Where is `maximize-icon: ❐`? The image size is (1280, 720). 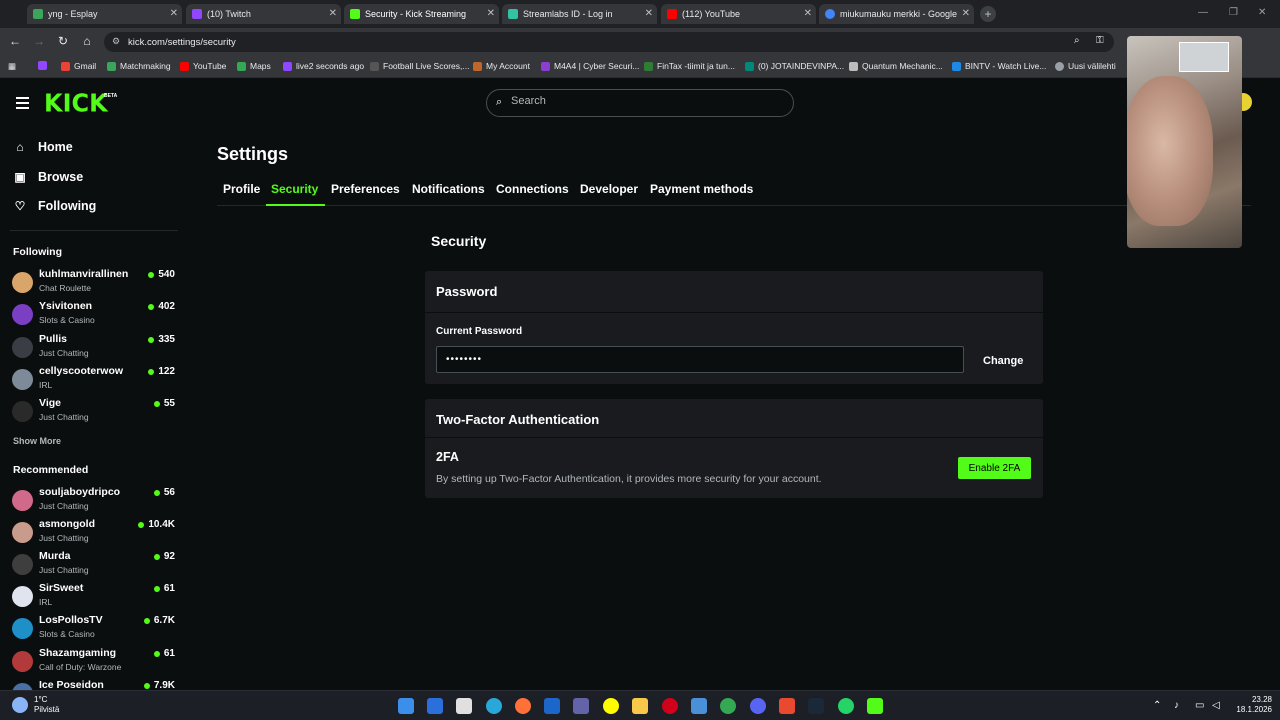
maximize-icon: ❐ is located at coordinates (1233, 12).